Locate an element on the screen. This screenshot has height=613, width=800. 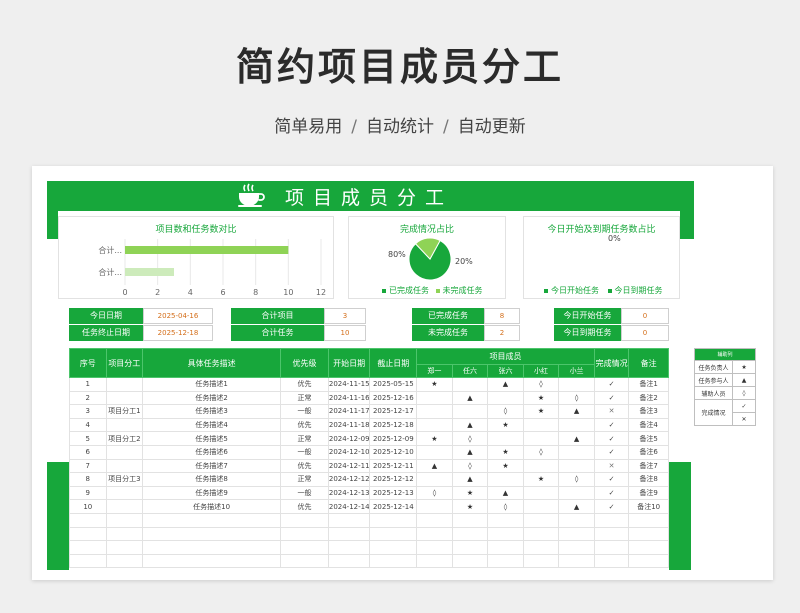
col-member: 任六 is located at coordinates (470, 371).